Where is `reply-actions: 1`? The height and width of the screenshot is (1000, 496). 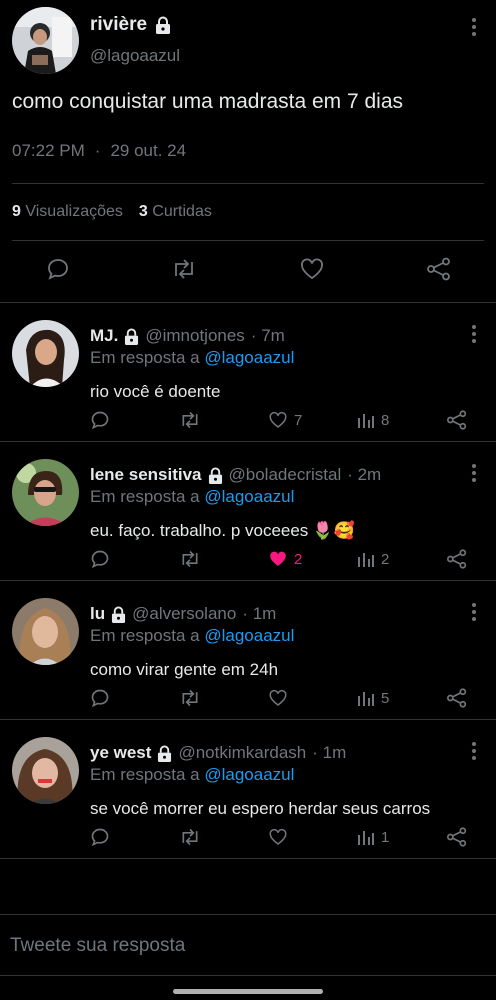
reply-actions: 1 is located at coordinates (279, 837).